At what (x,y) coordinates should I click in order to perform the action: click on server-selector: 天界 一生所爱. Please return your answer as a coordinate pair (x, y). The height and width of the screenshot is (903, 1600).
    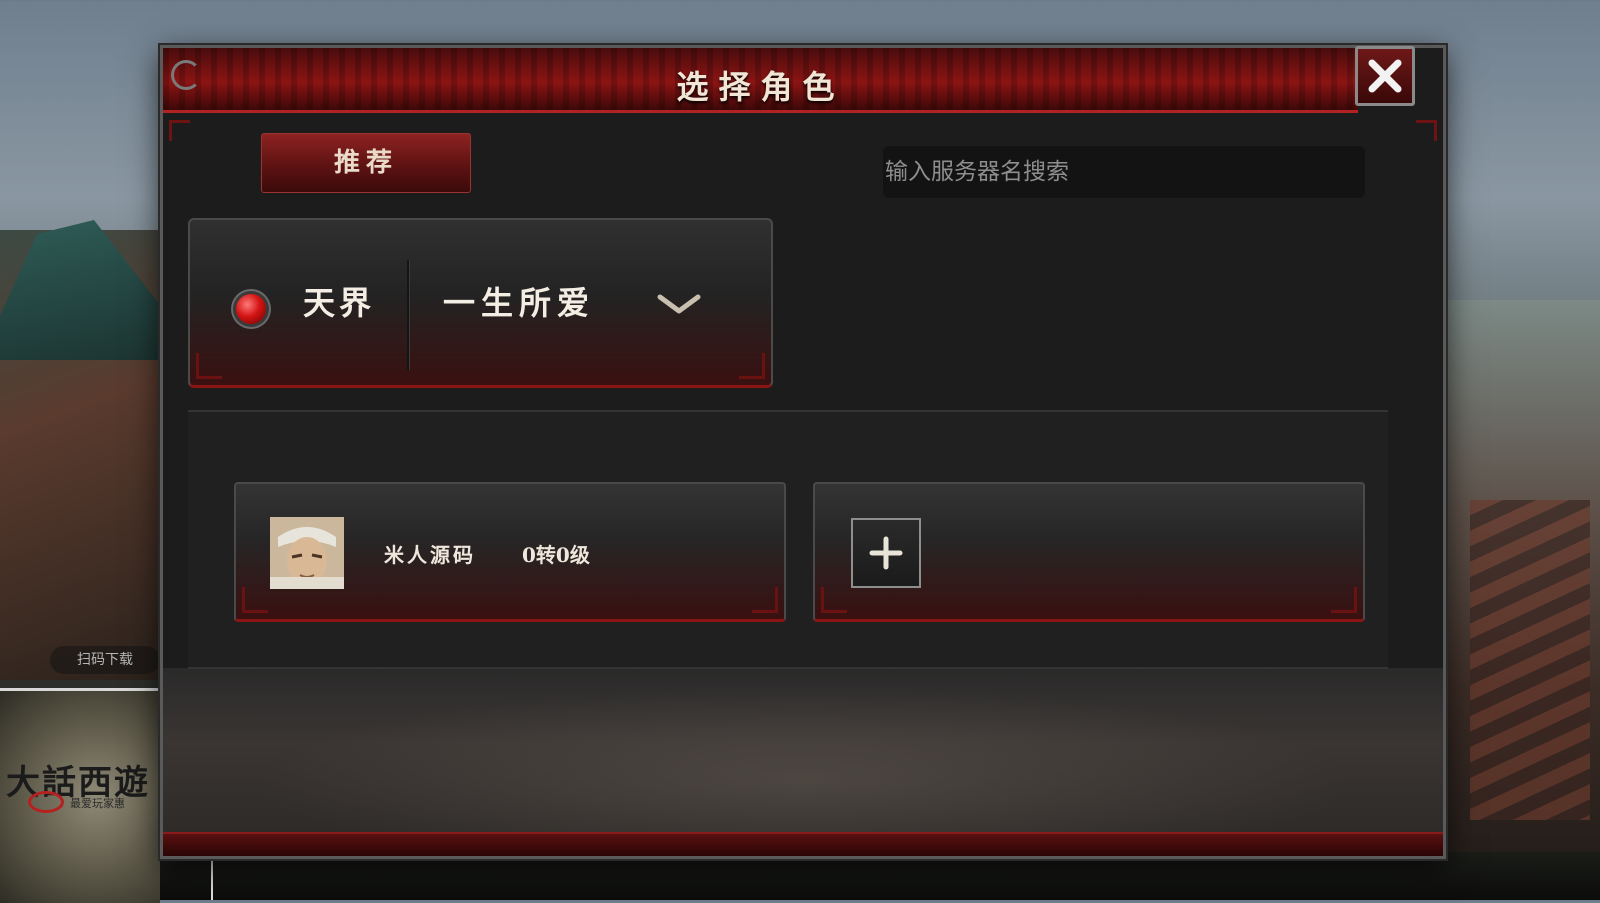
    Looking at the image, I should click on (480, 303).